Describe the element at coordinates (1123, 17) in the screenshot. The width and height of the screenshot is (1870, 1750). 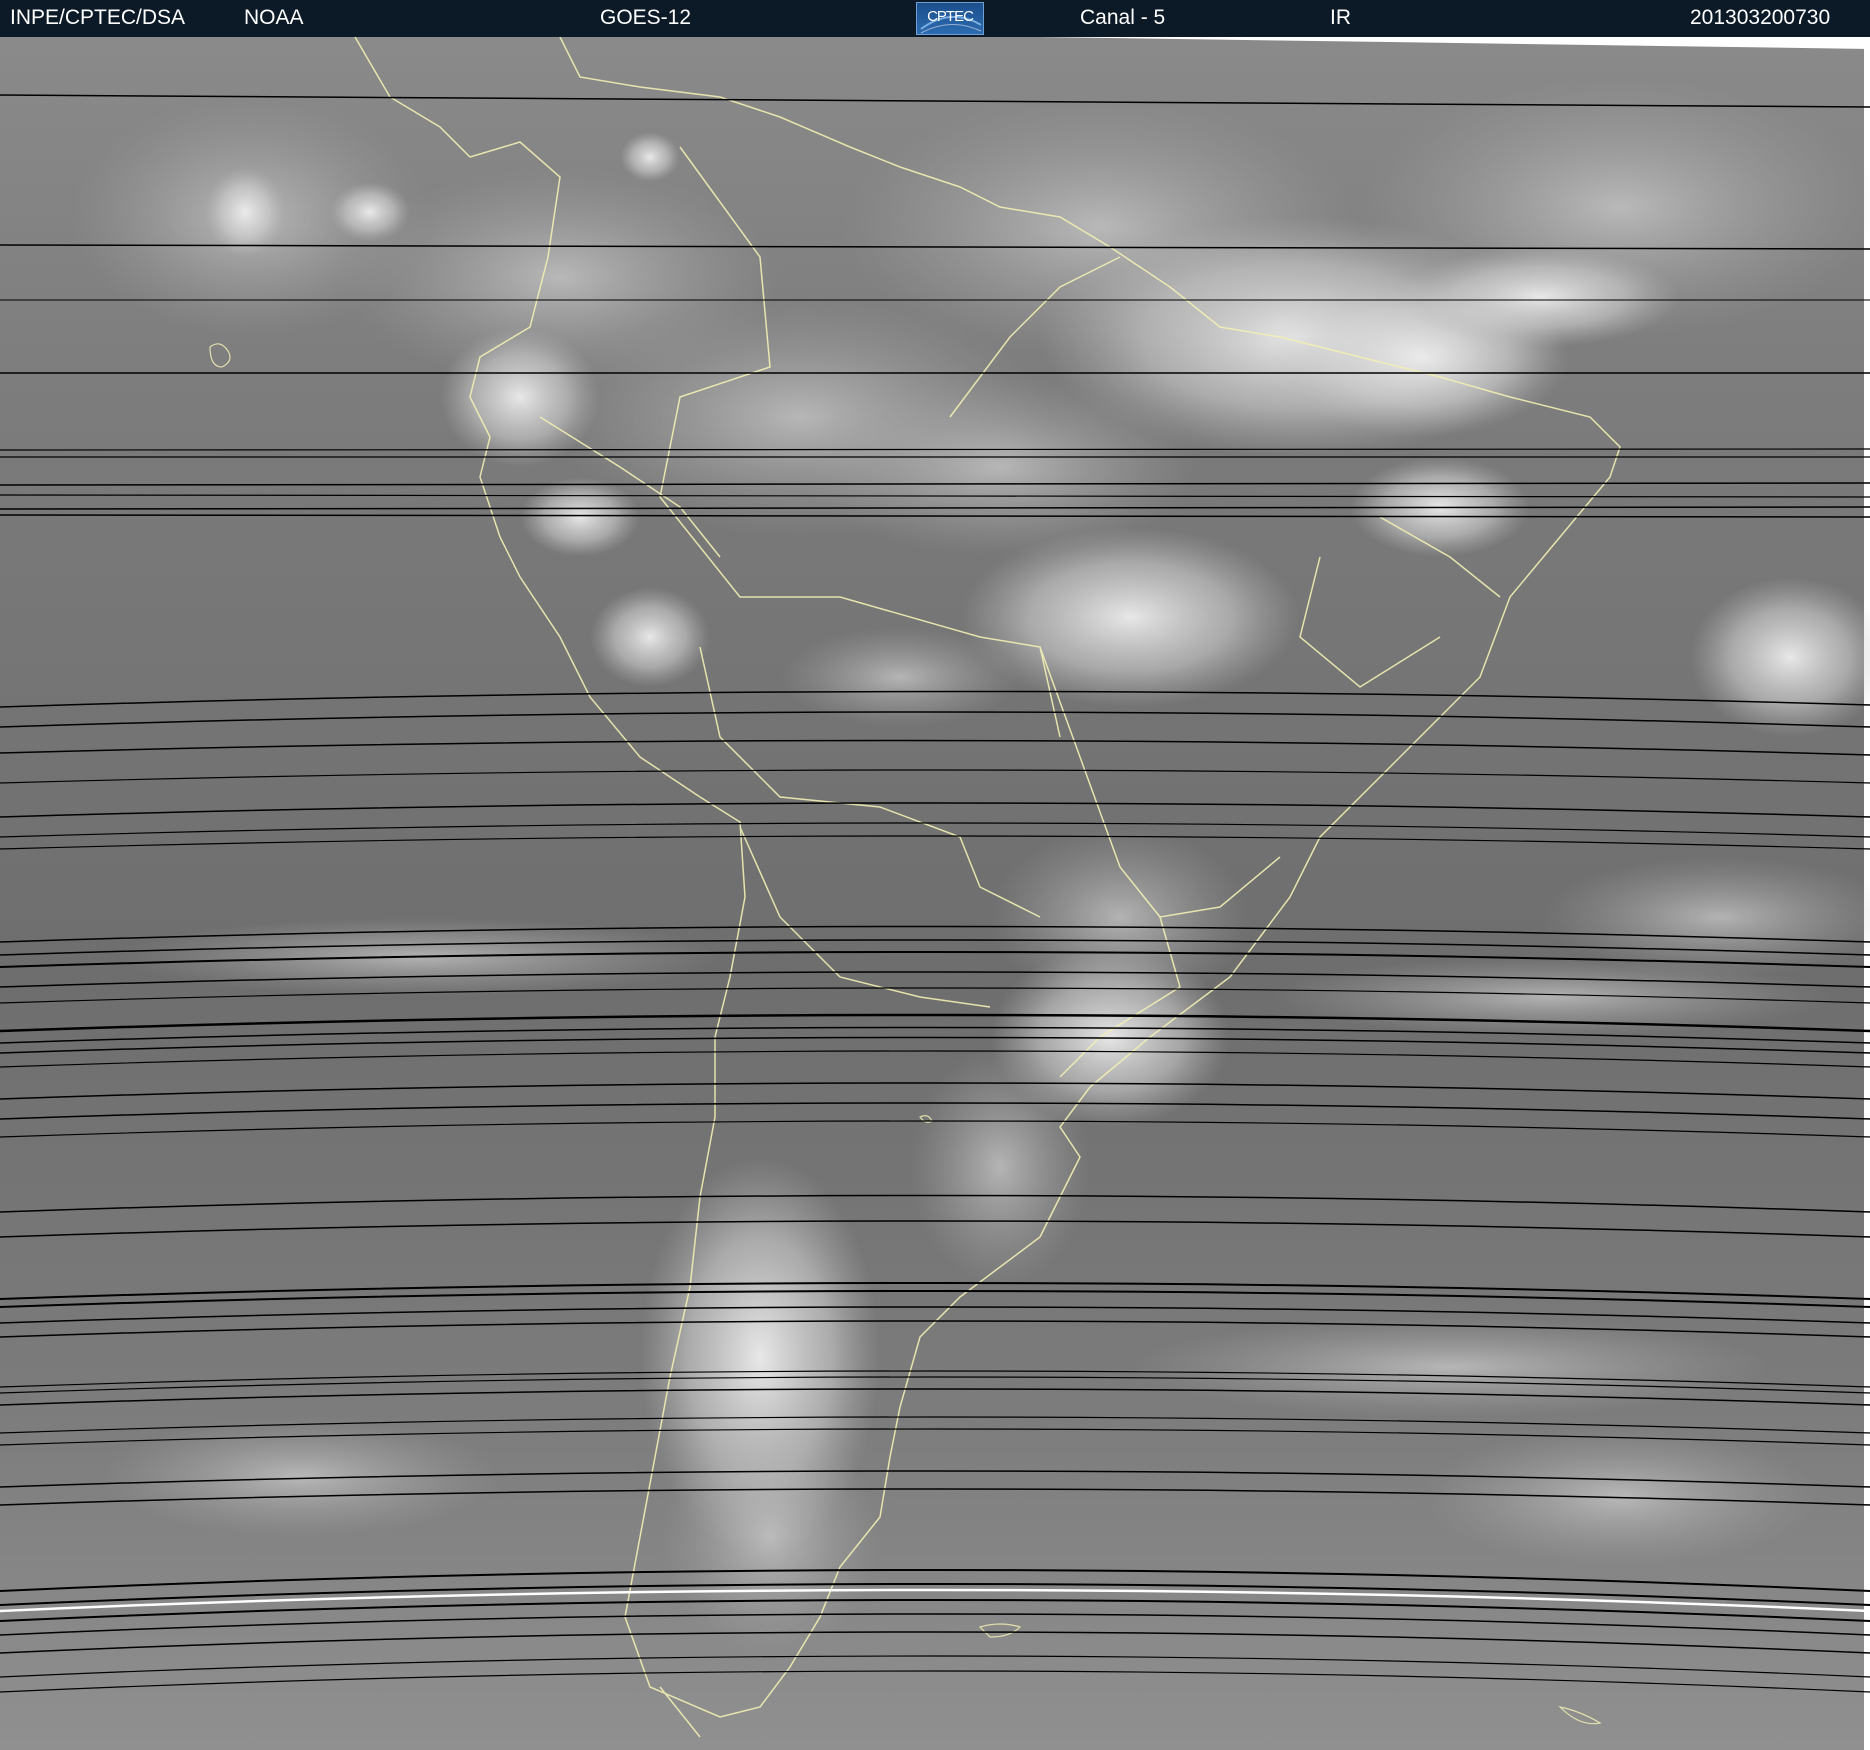
I see `channel-label: Canal - 5` at that location.